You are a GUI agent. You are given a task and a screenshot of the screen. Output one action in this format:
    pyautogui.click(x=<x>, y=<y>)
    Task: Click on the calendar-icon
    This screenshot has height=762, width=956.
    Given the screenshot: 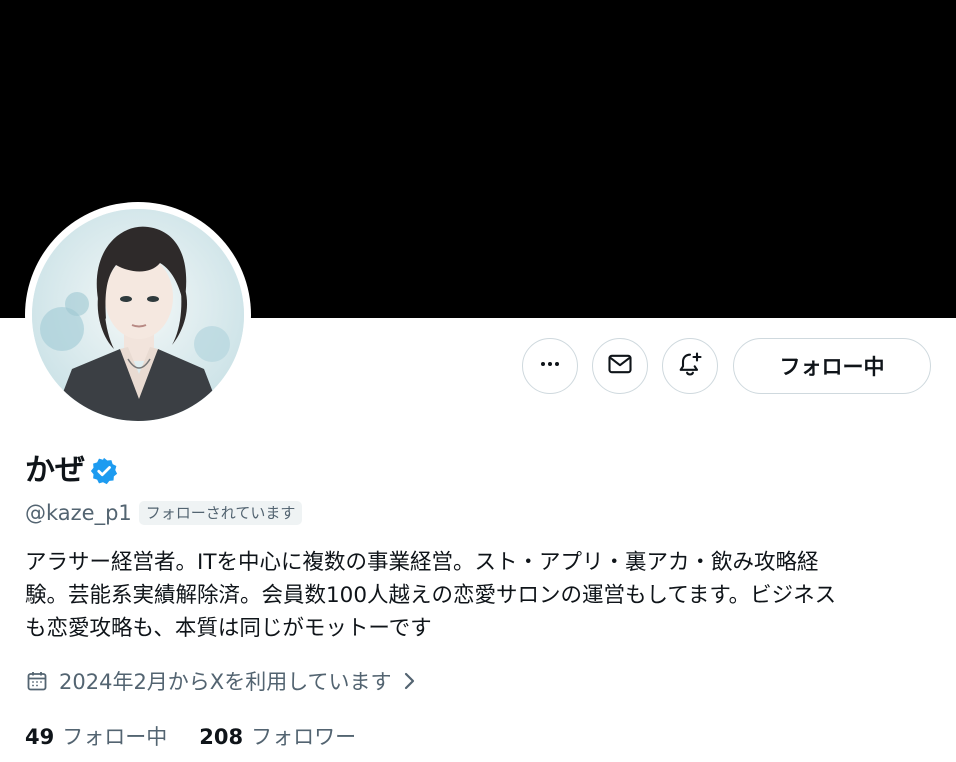 What is the action you would take?
    pyautogui.click(x=37, y=681)
    